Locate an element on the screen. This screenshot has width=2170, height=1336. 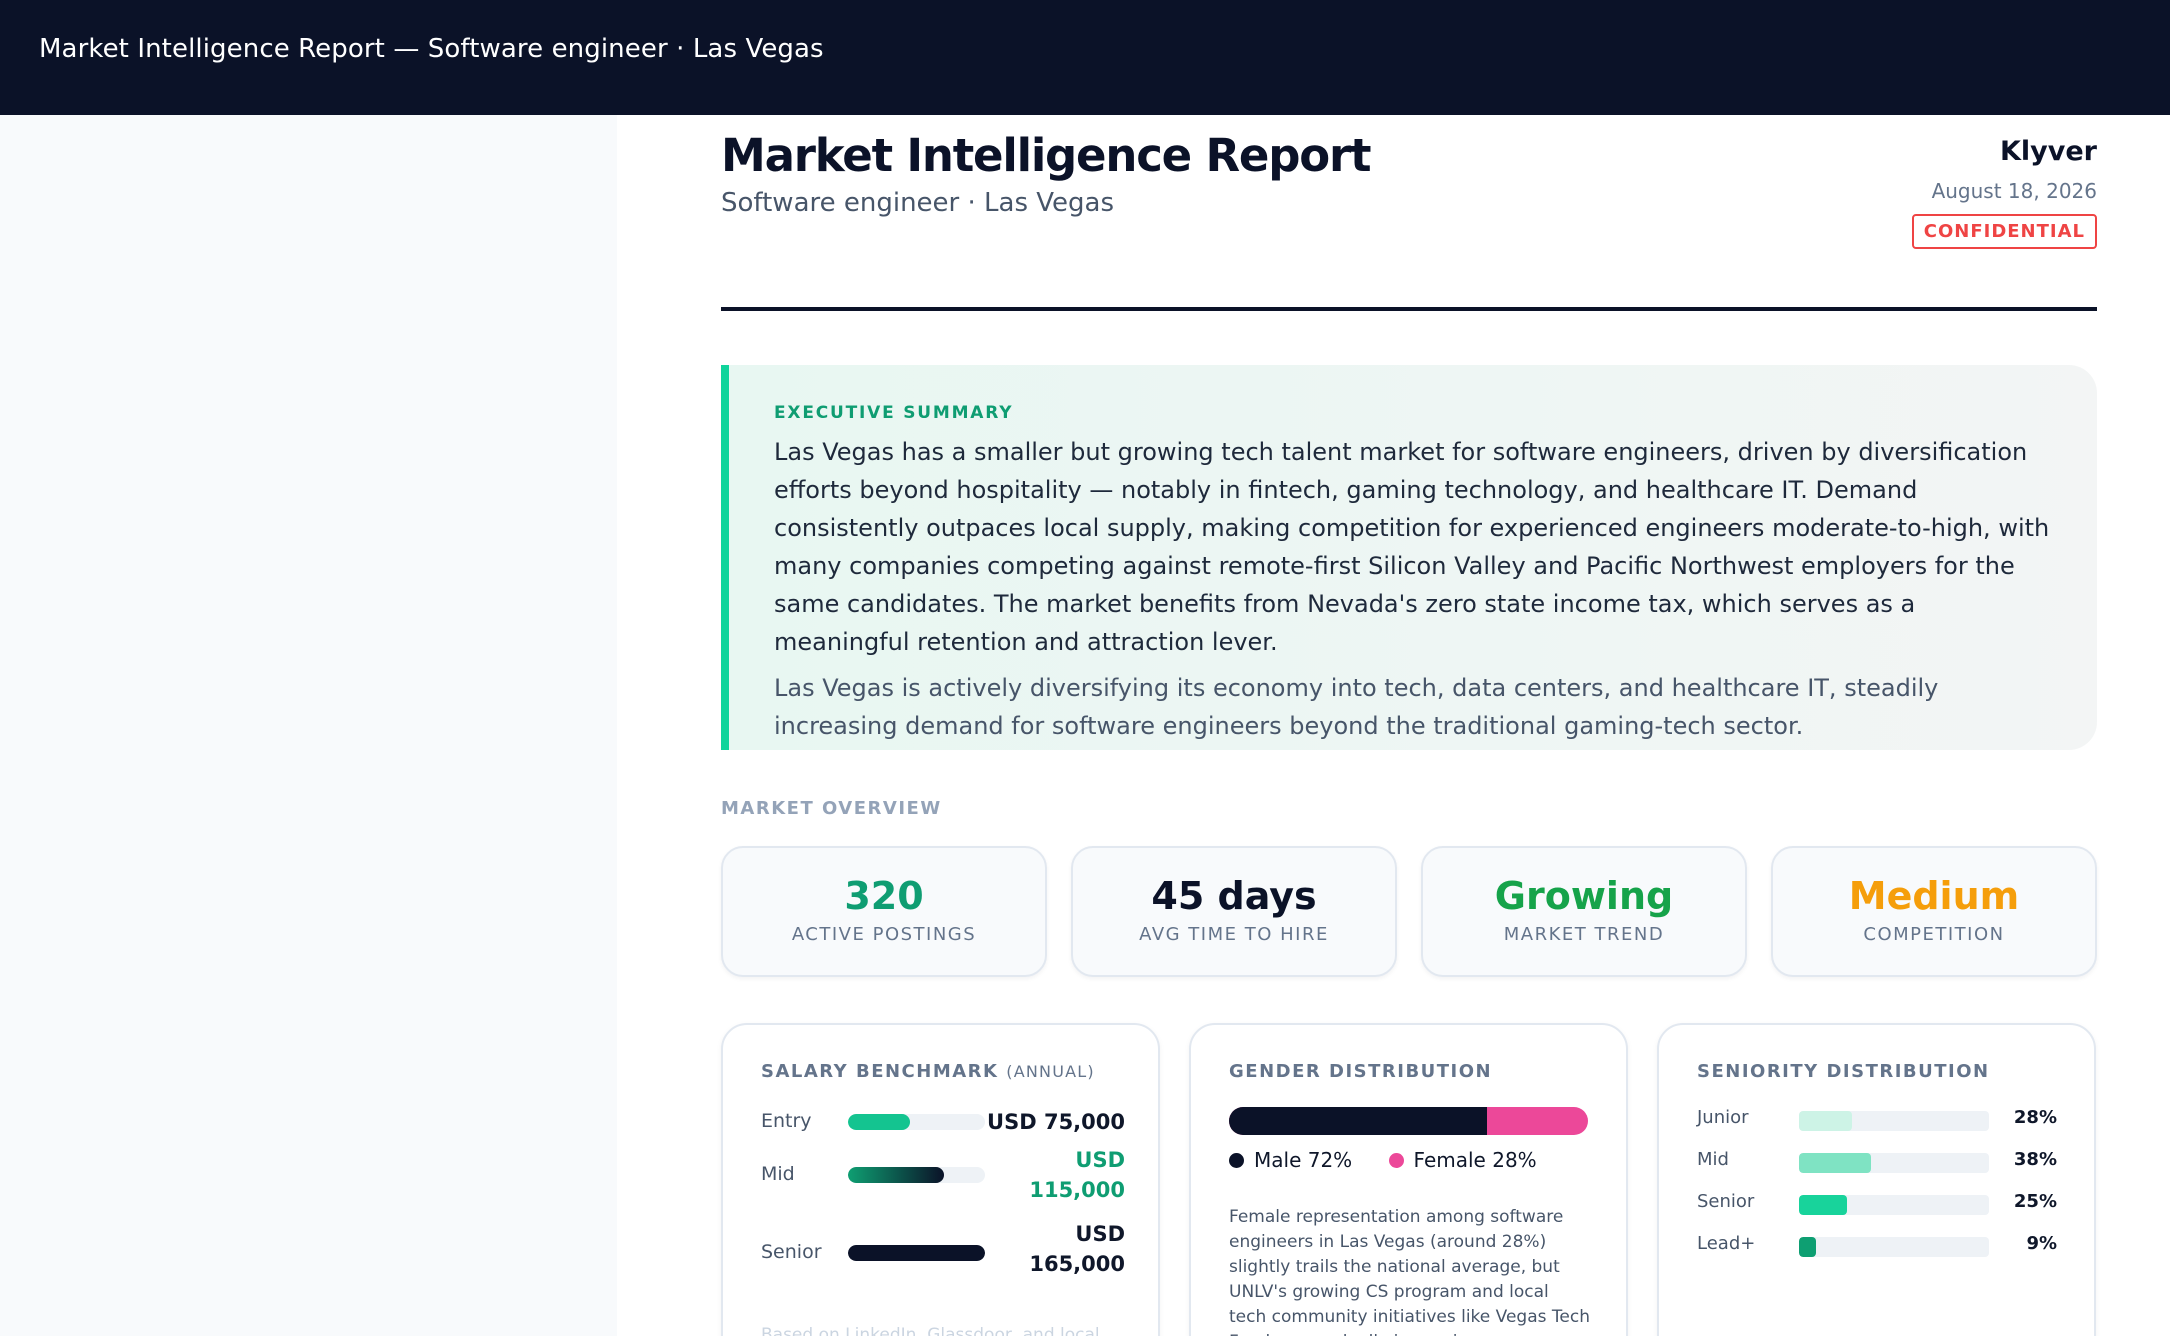
salary-amount: USD 75,000 is located at coordinates (1056, 1122).